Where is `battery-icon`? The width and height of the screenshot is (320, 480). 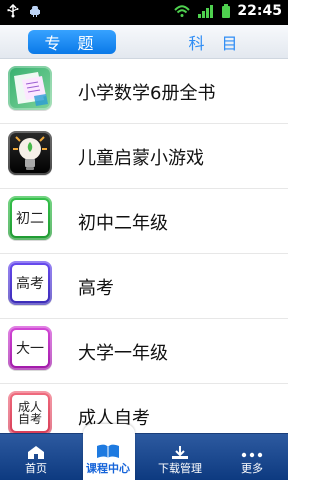
battery-icon is located at coordinates (226, 11).